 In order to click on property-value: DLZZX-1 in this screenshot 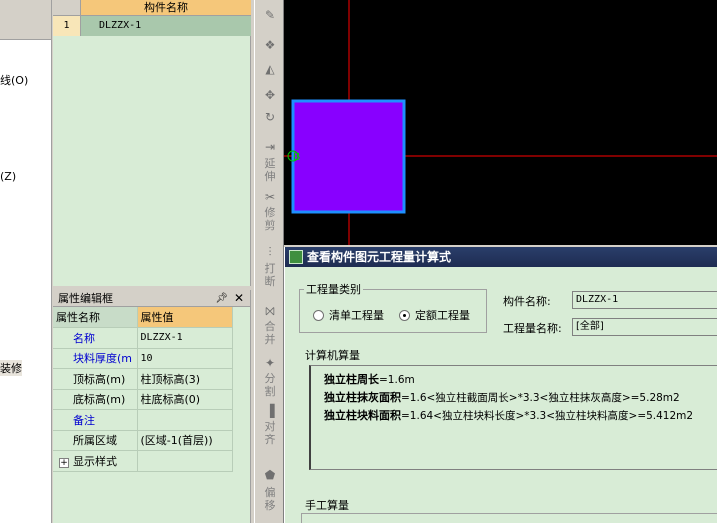, I will do `click(185, 338)`.